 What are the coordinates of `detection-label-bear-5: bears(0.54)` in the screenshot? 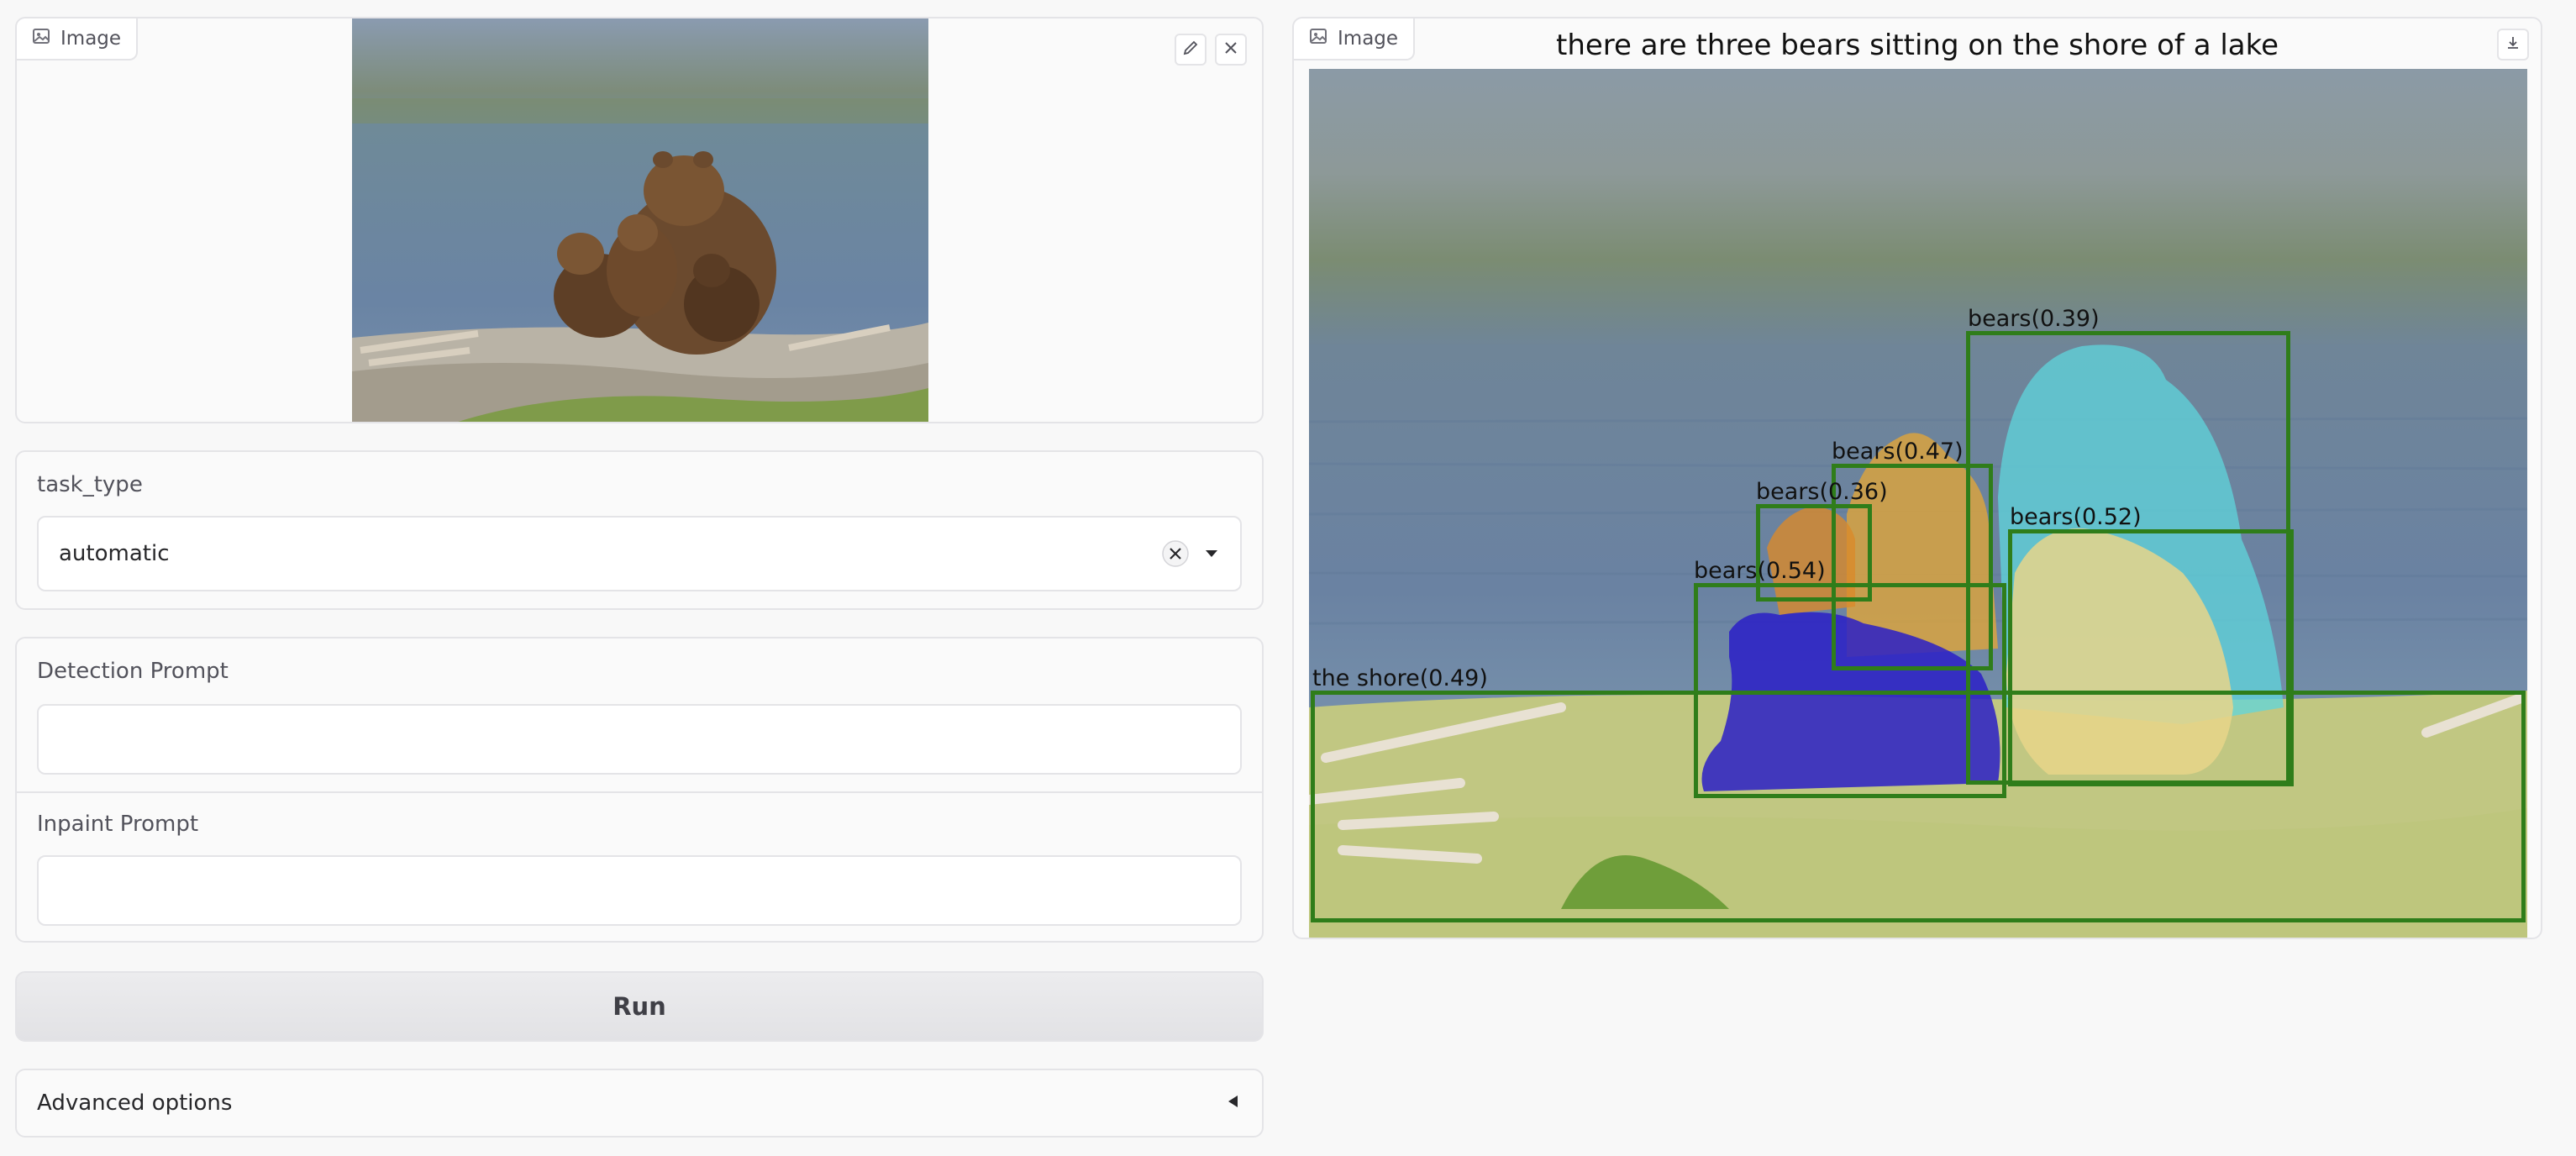 It's located at (1760, 571).